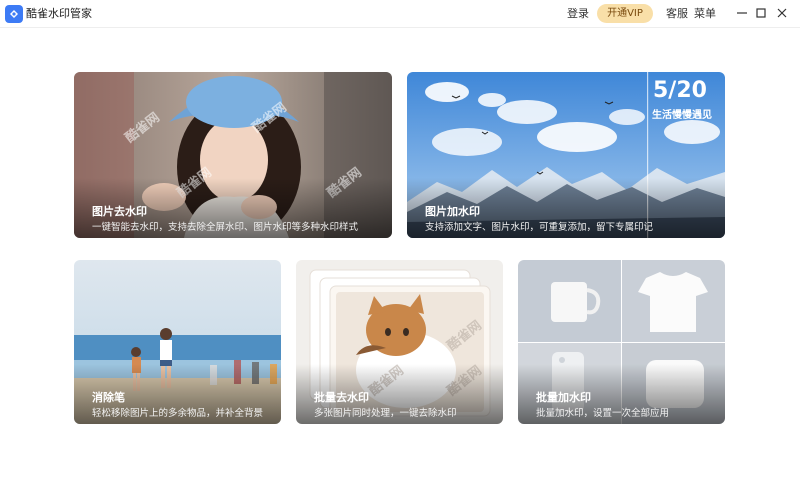  What do you see at coordinates (341, 397) in the screenshot?
I see `card-title: 批量去水印` at bounding box center [341, 397].